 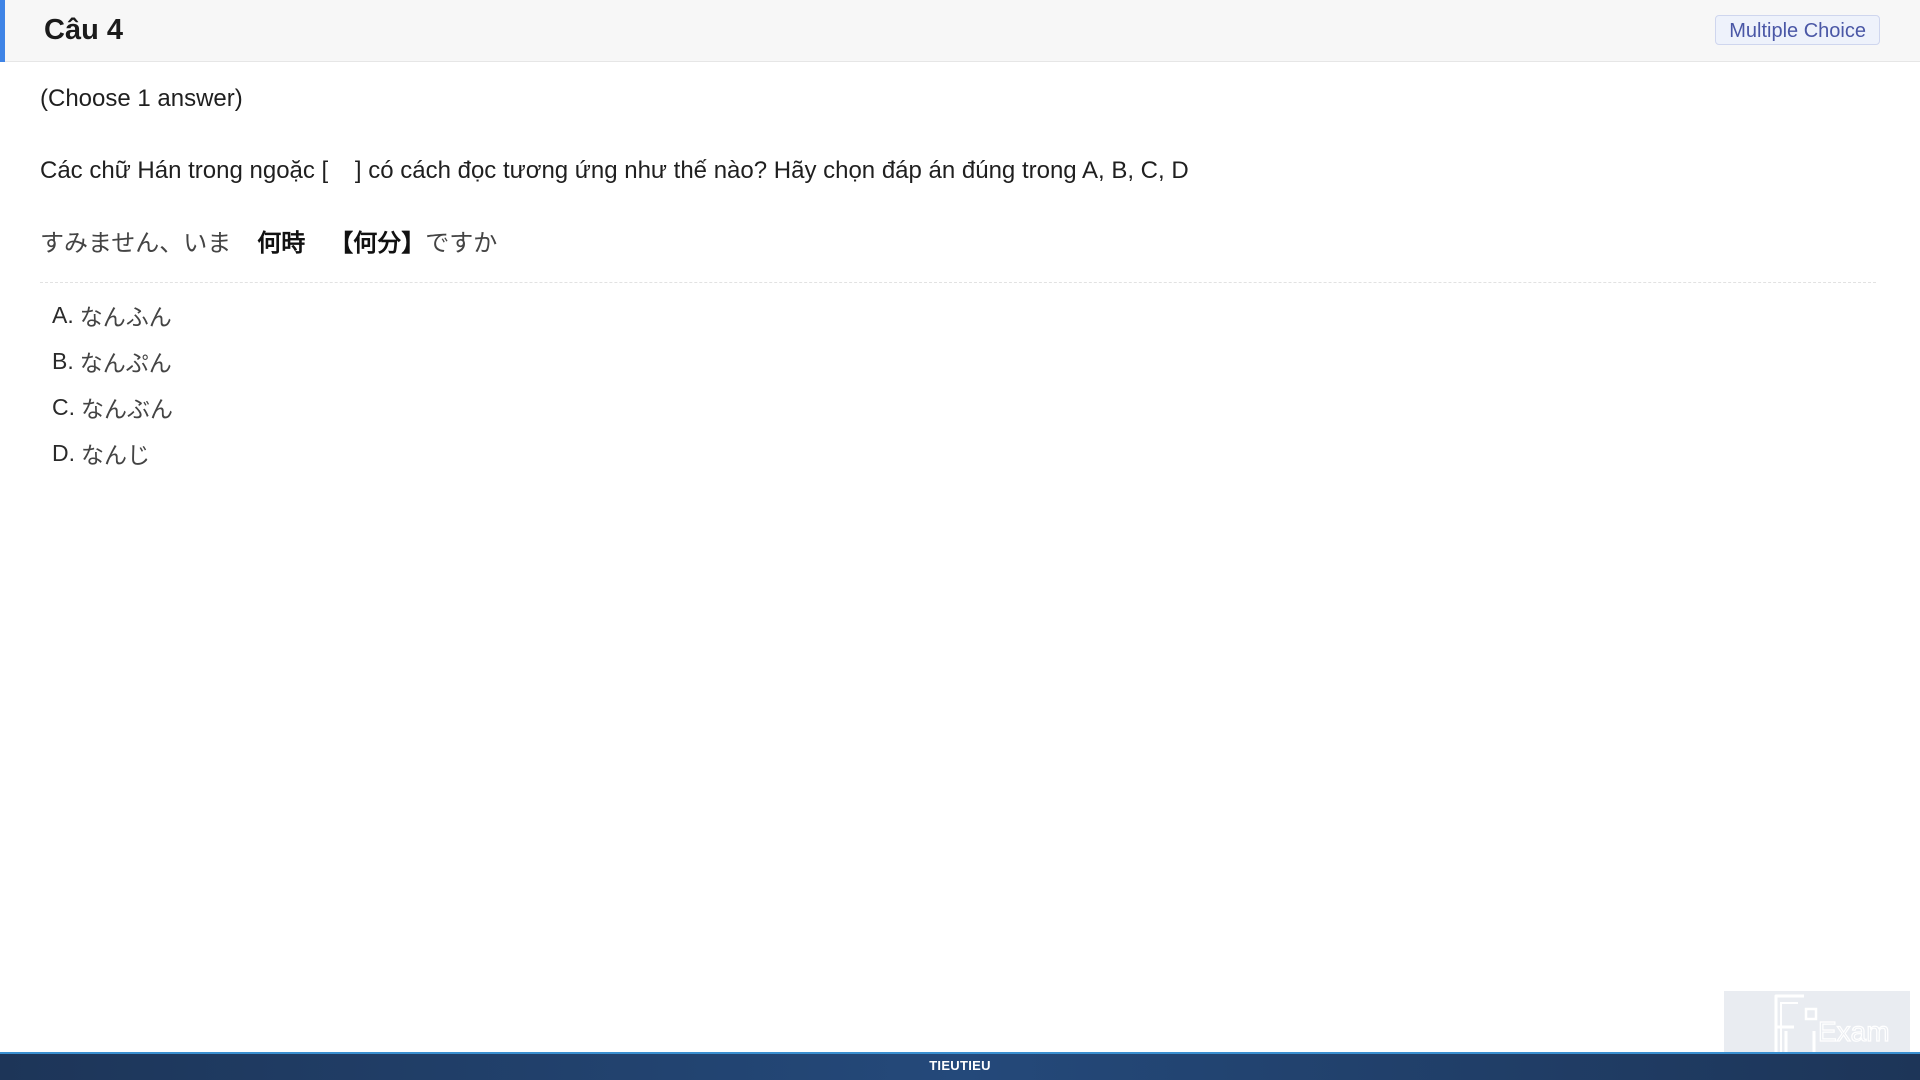 I want to click on question-type-badge: Multiple Choice, so click(x=1797, y=30).